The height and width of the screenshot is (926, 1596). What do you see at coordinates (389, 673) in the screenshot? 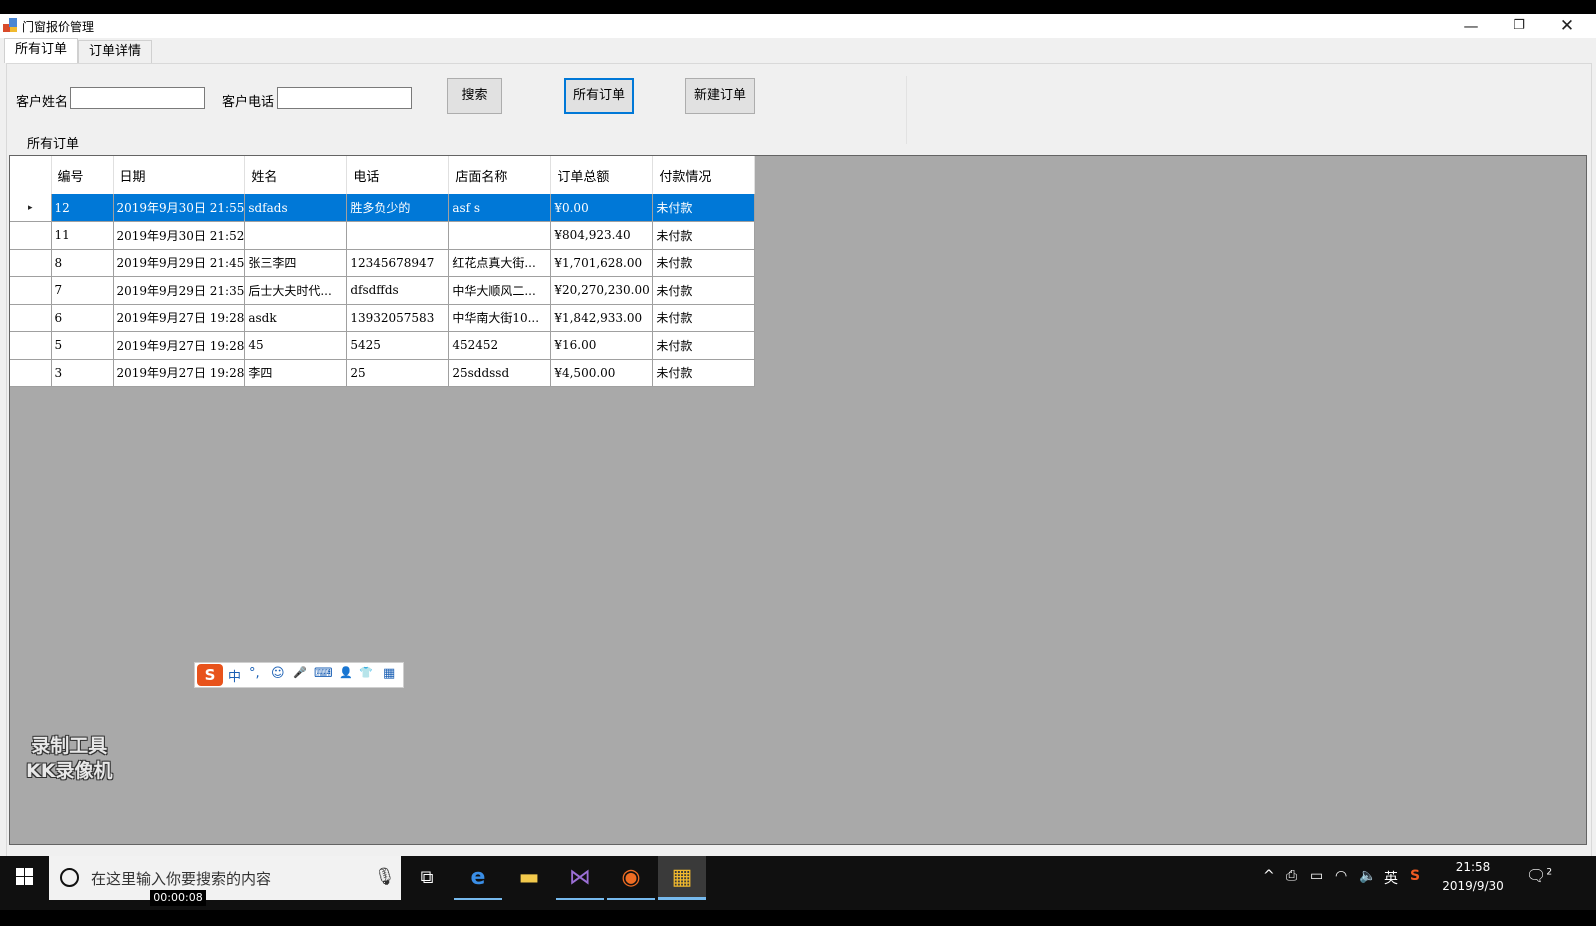
I see `toolbox-grid-icon: ▦` at bounding box center [389, 673].